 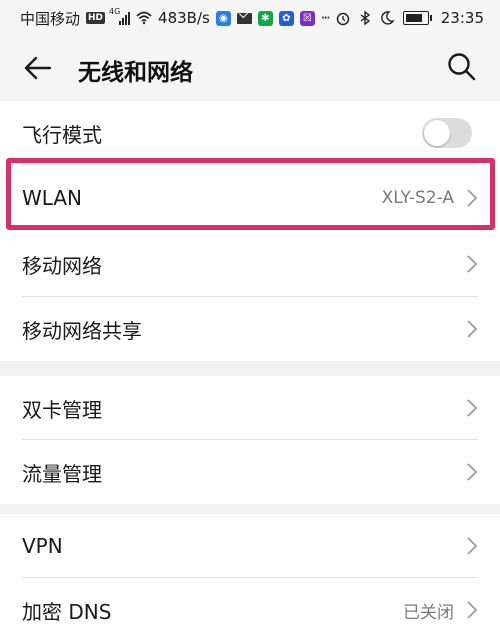 What do you see at coordinates (462, 18) in the screenshot?
I see `clock: 23:35` at bounding box center [462, 18].